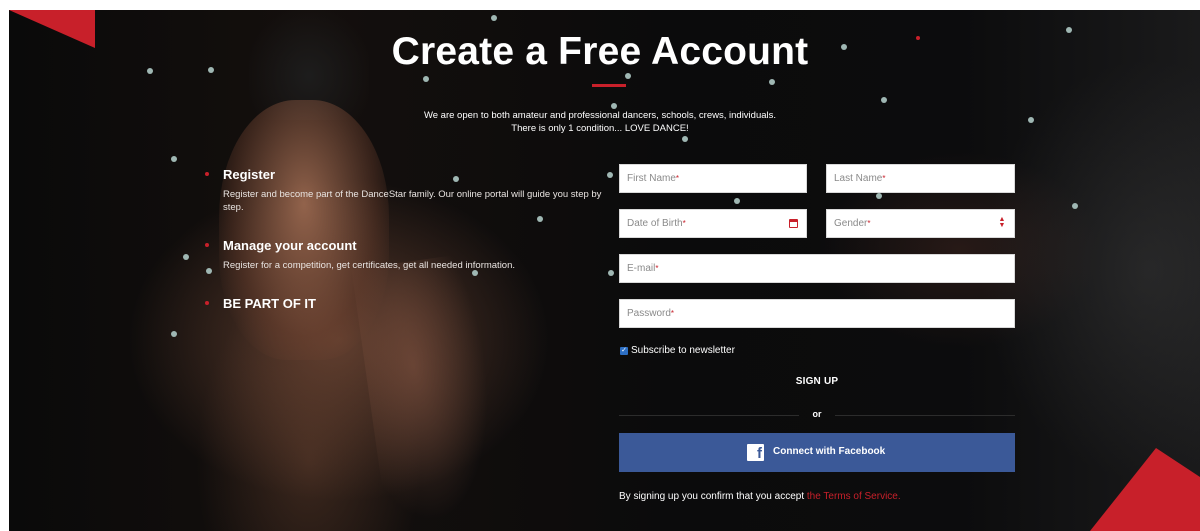 This screenshot has height=531, width=1200. Describe the element at coordinates (817, 381) in the screenshot. I see `signup-button: SIGN UP` at that location.